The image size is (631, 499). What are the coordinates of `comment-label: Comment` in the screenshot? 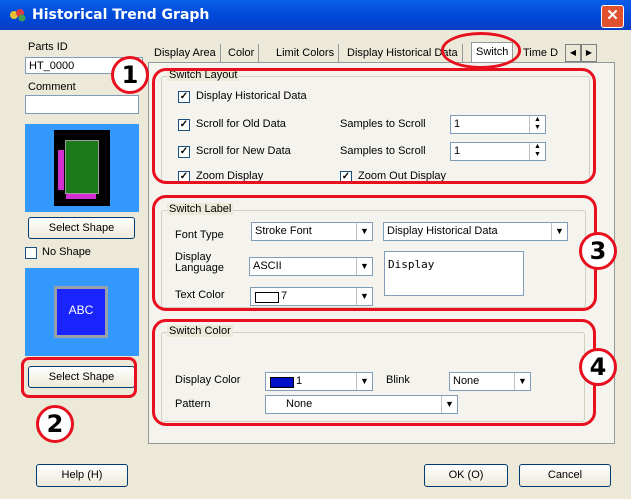 It's located at (52, 87).